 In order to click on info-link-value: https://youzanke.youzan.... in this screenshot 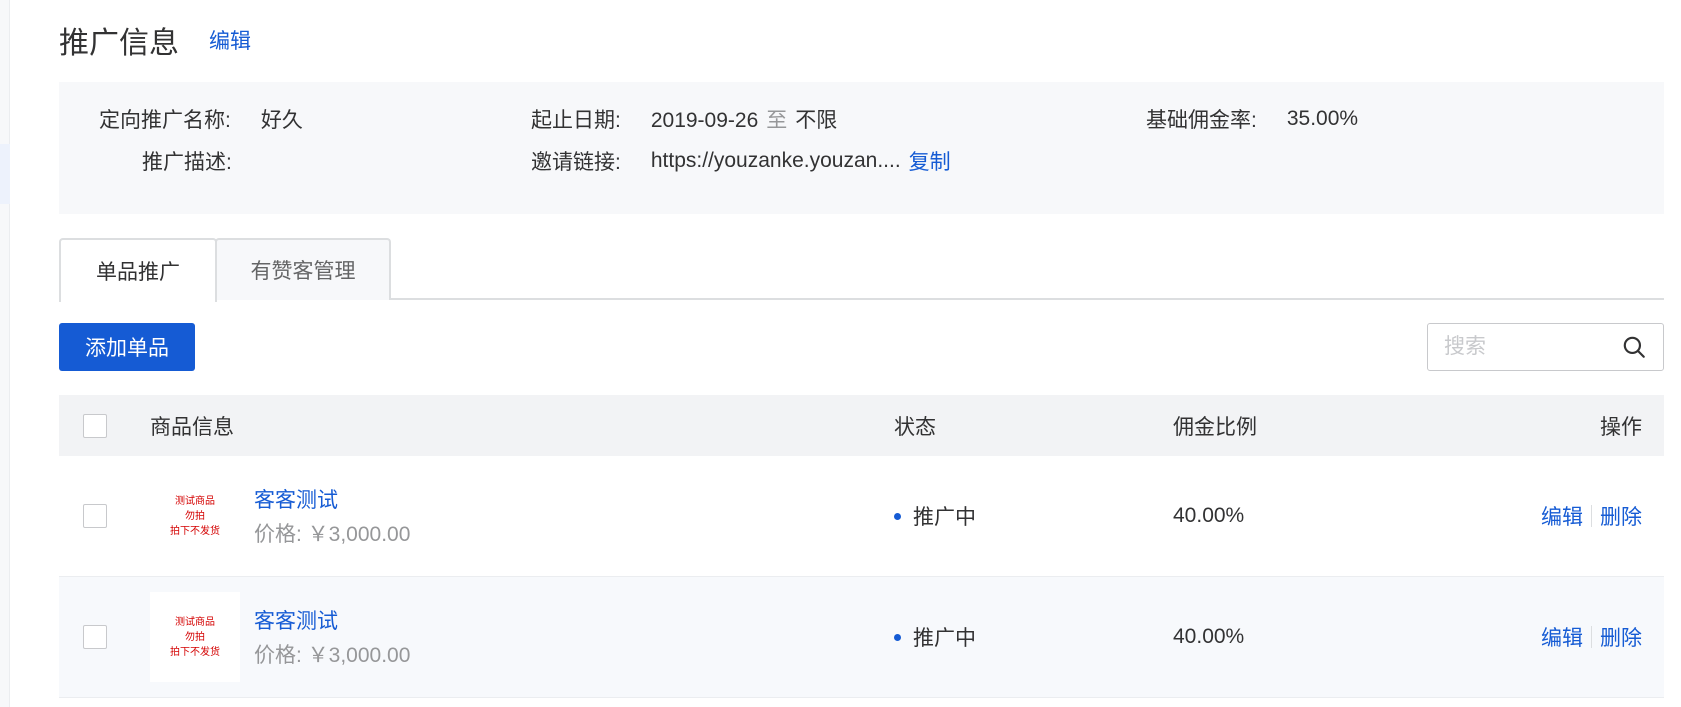, I will do `click(775, 160)`.